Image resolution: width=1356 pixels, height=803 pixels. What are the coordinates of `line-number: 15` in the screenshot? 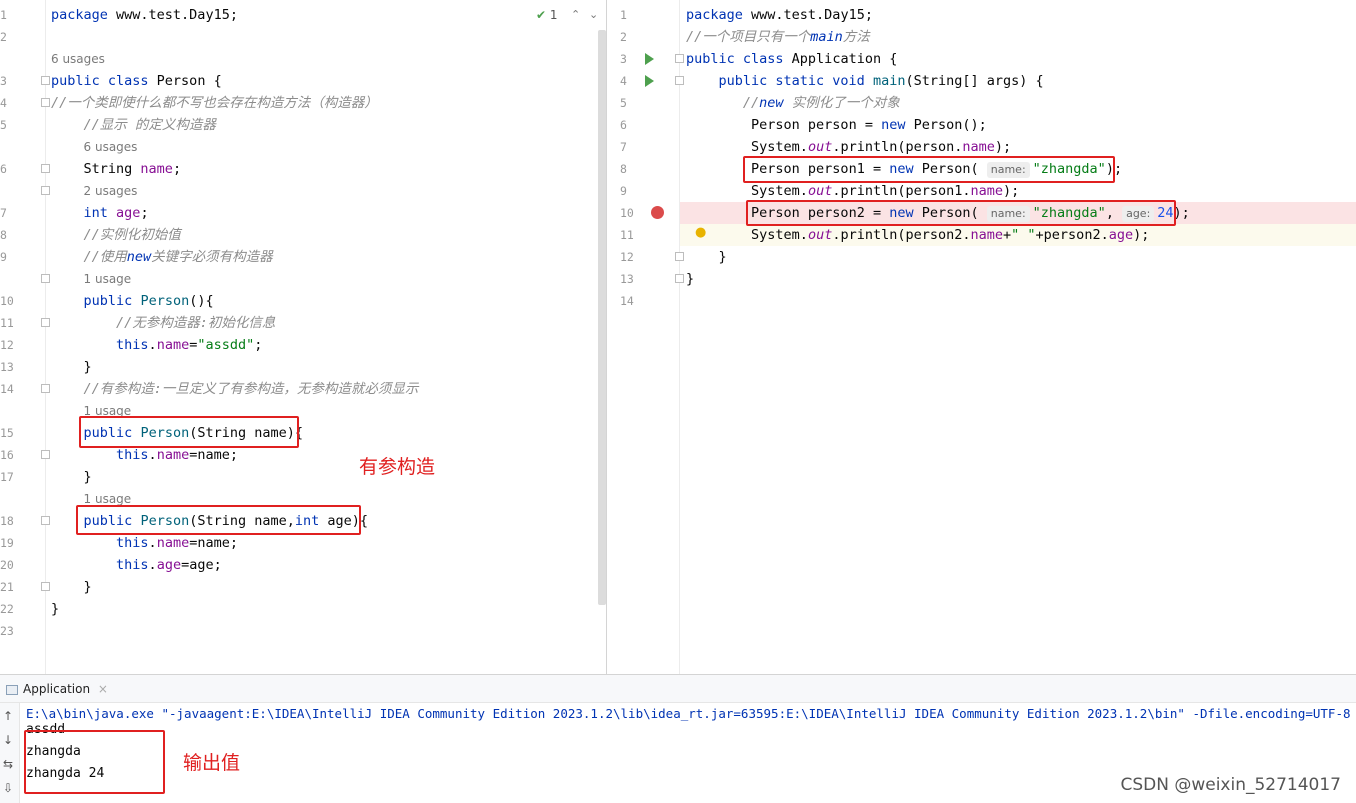 It's located at (7, 433).